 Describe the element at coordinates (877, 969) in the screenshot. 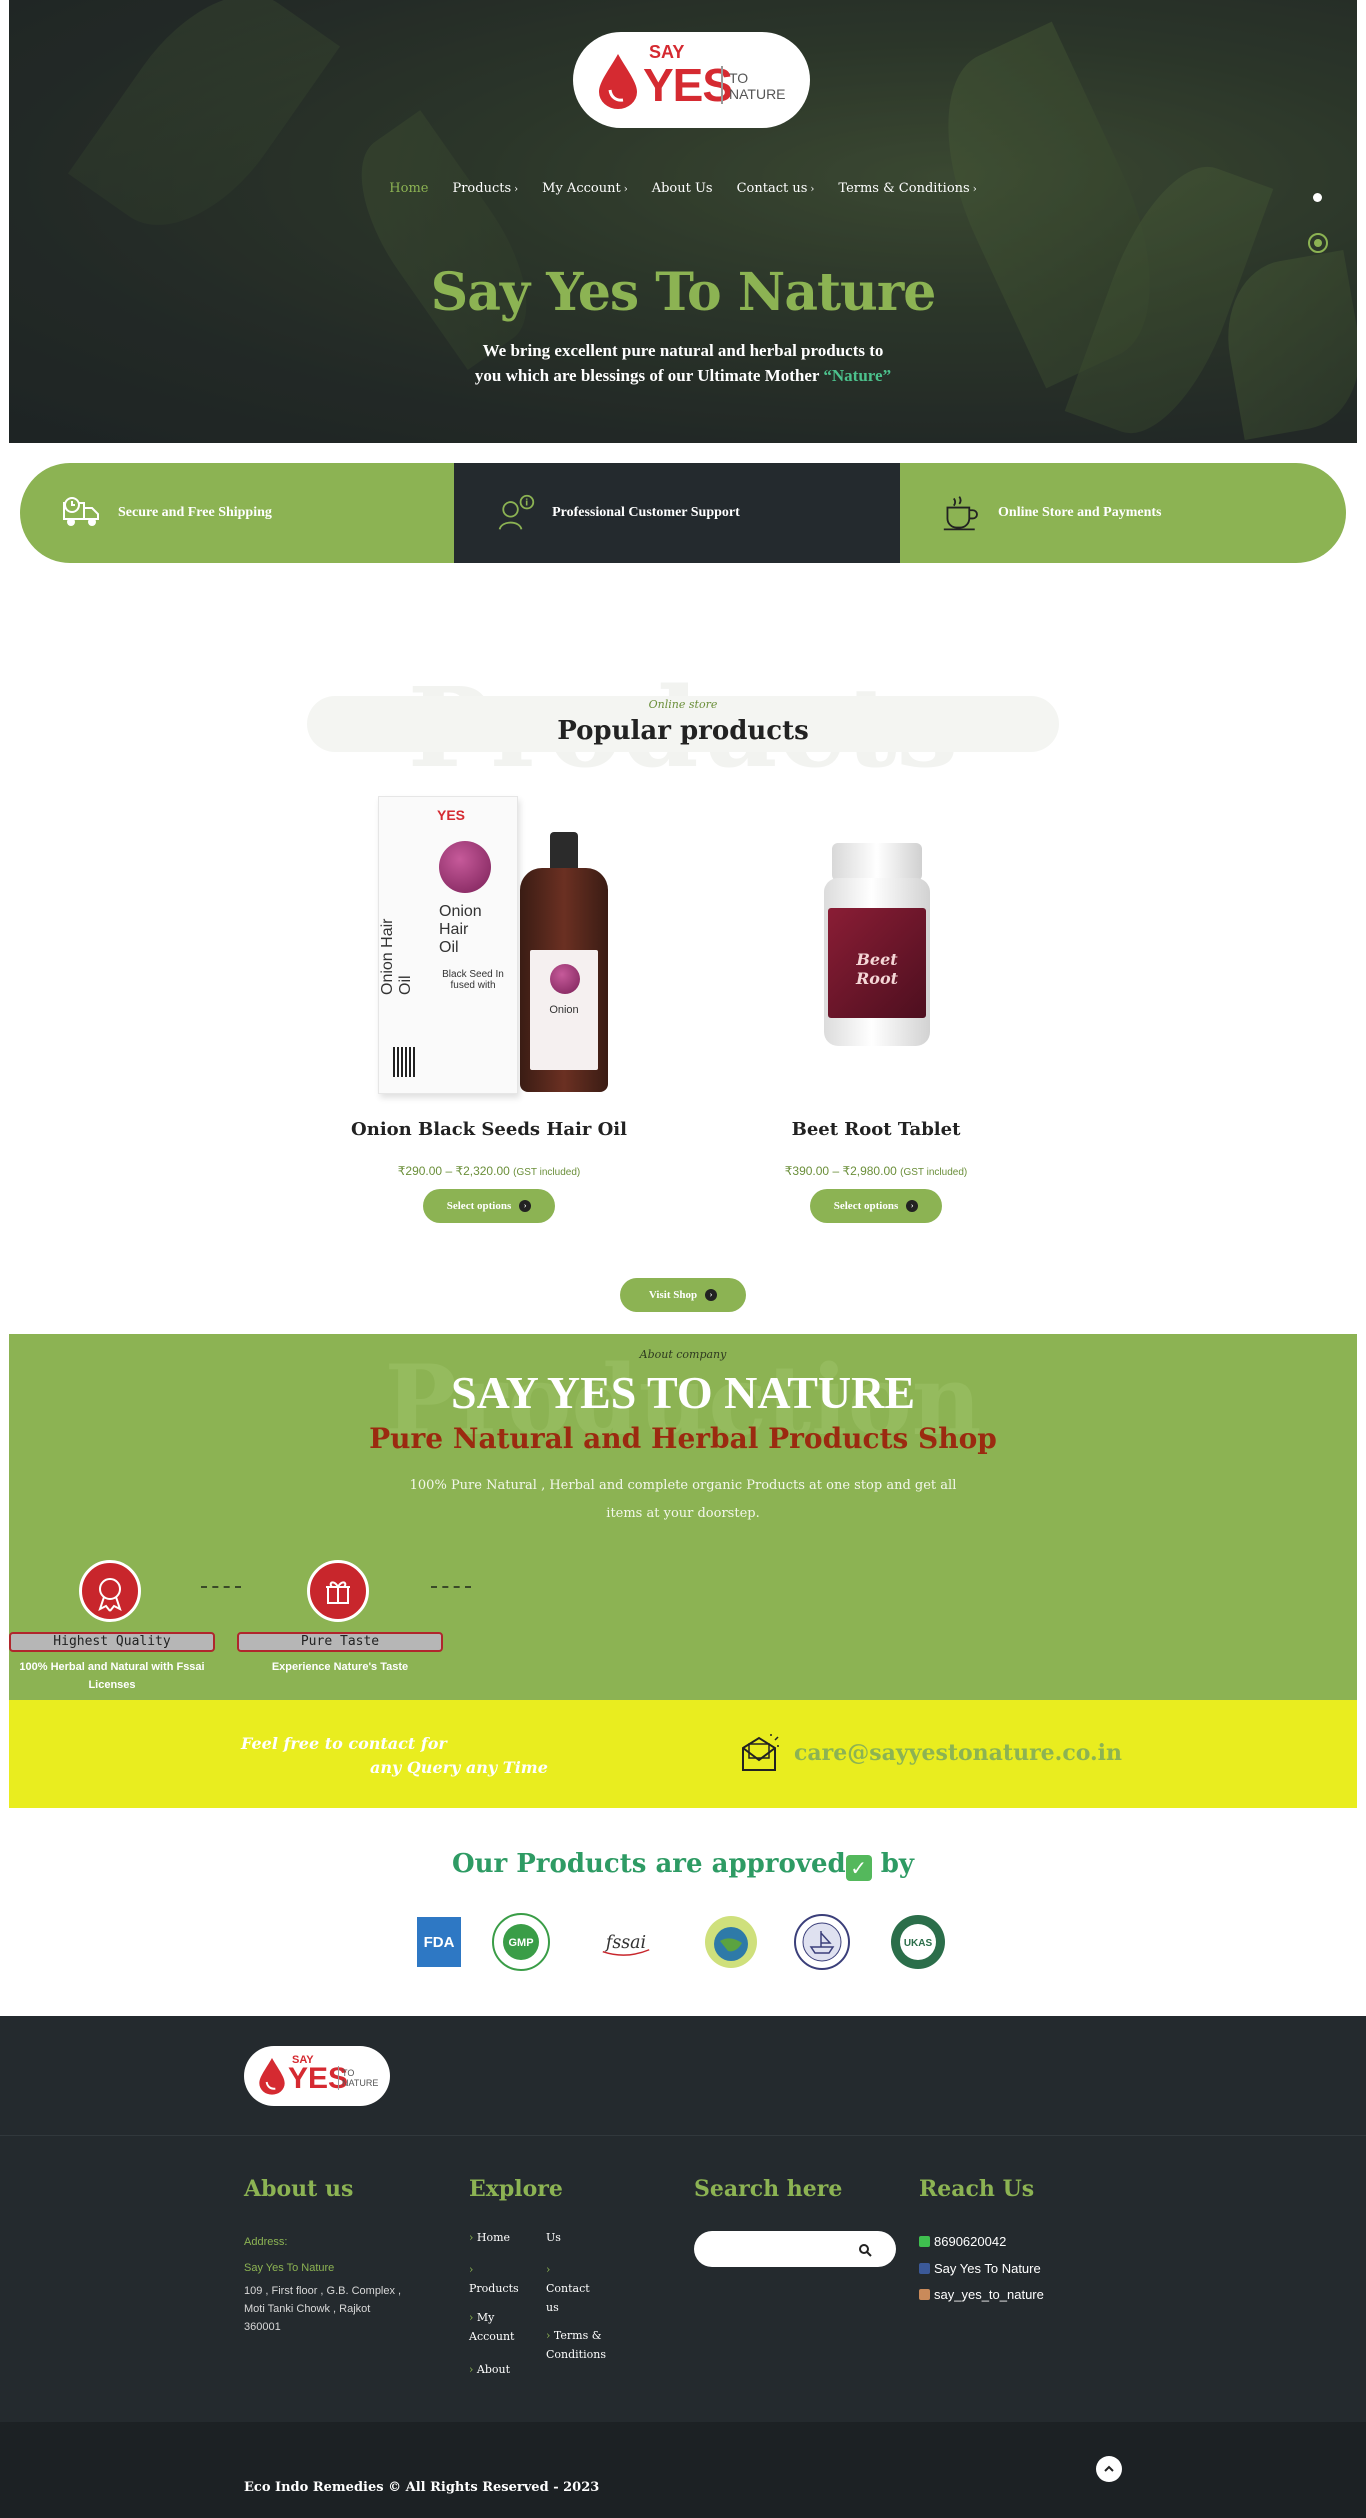

I see `jar-label-text: Beet Root` at that location.